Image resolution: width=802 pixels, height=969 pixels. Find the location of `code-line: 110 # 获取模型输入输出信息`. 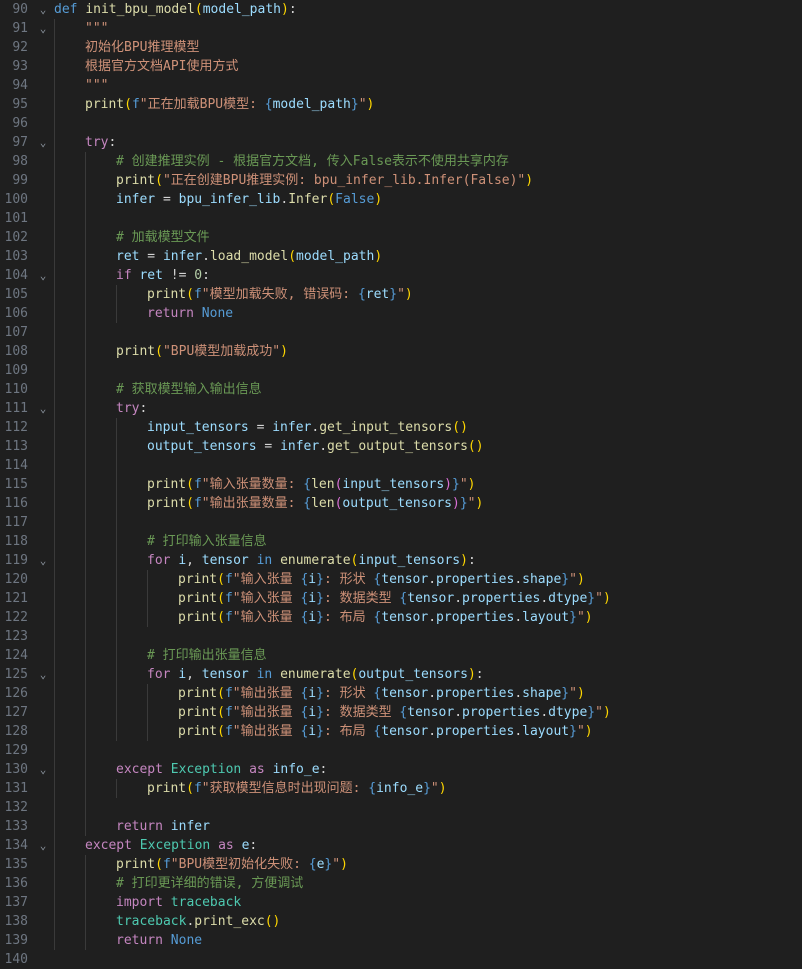

code-line: 110 # 获取模型输入输出信息 is located at coordinates (401, 389).